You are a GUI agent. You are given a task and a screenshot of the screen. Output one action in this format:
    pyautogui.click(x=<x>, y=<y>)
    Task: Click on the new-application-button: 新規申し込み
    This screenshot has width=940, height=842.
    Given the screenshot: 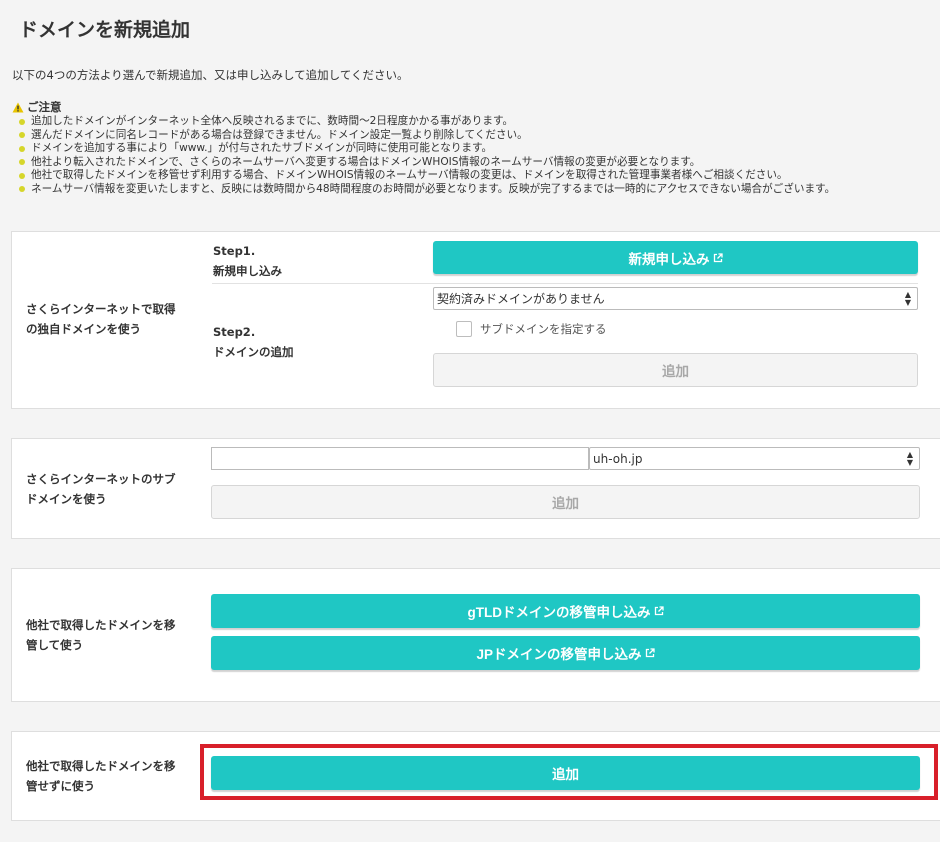 What is the action you would take?
    pyautogui.click(x=675, y=257)
    